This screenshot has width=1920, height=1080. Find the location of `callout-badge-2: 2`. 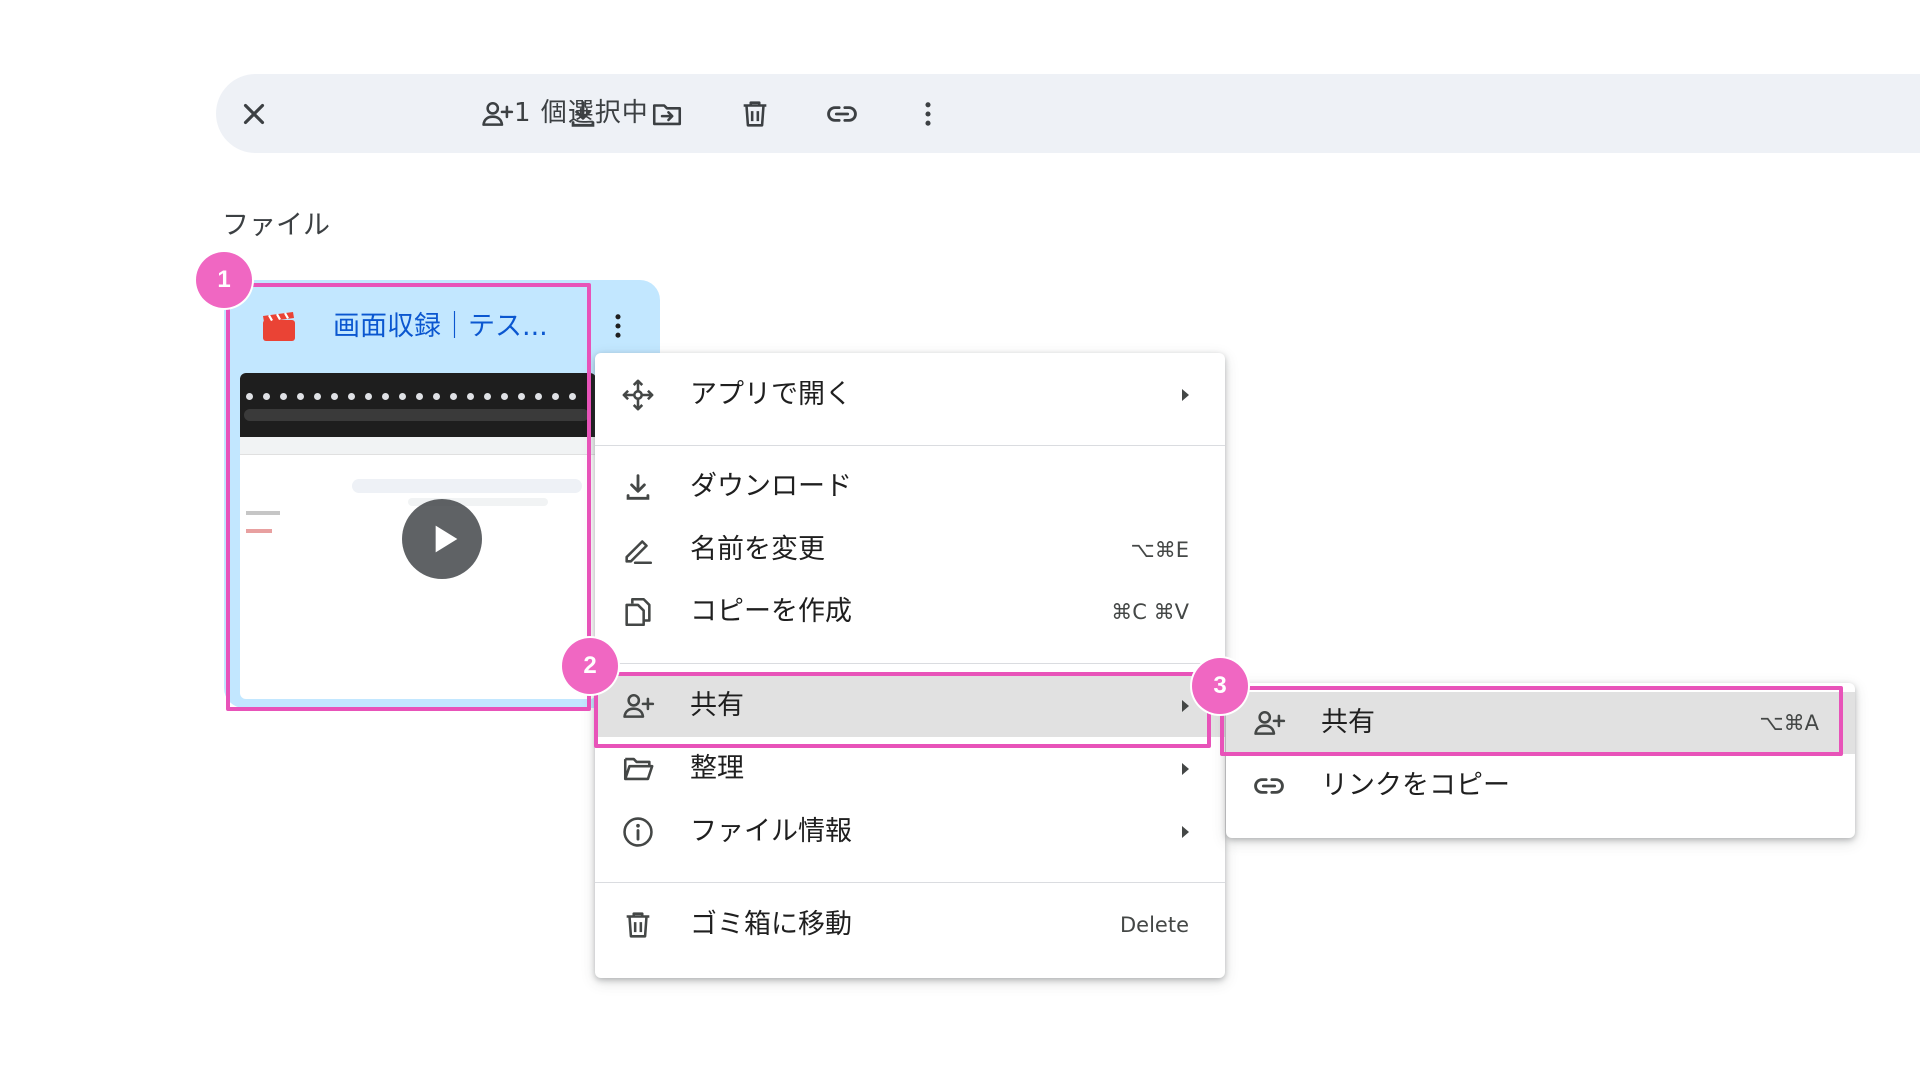

callout-badge-2: 2 is located at coordinates (590, 666).